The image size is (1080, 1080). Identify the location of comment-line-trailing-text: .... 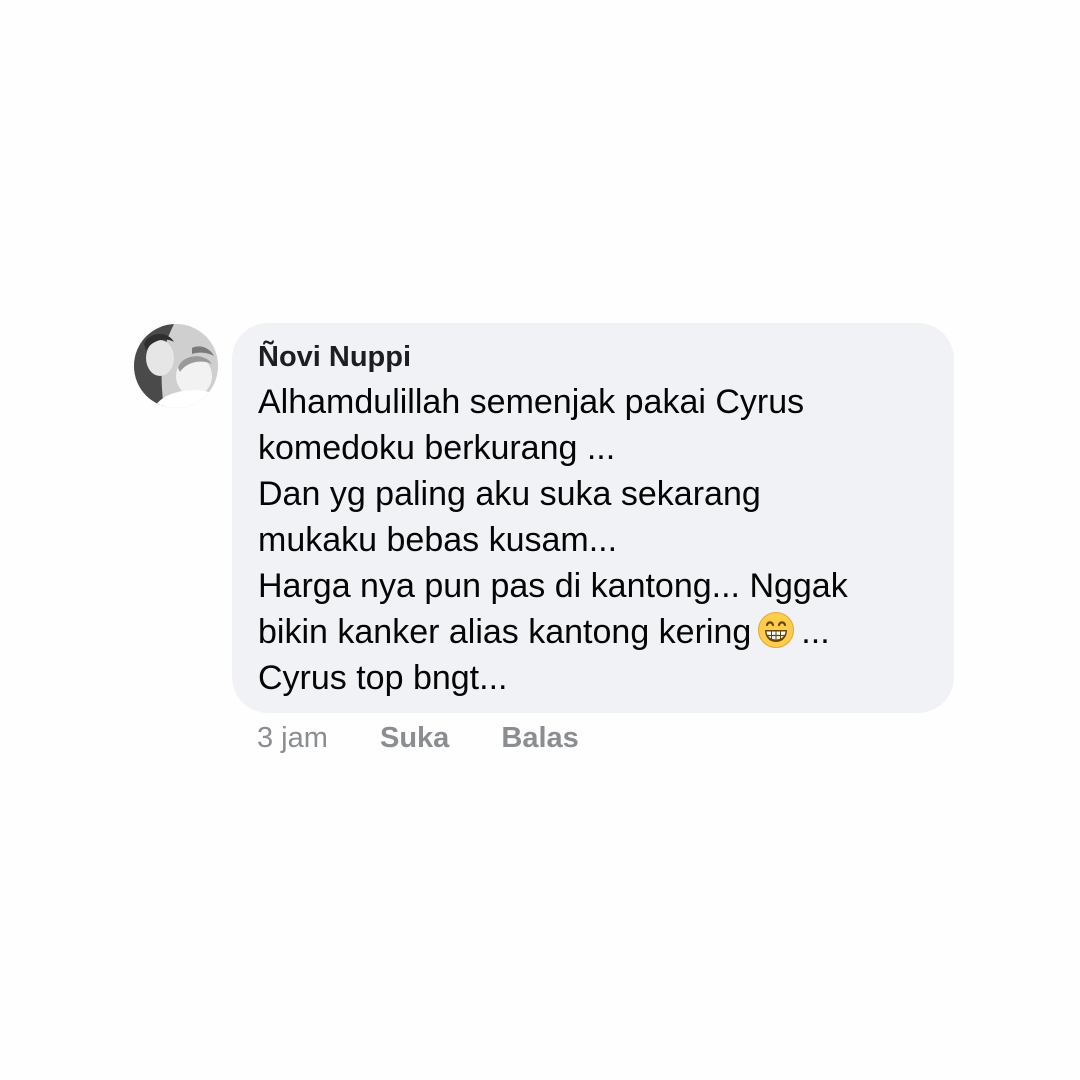
(815, 632).